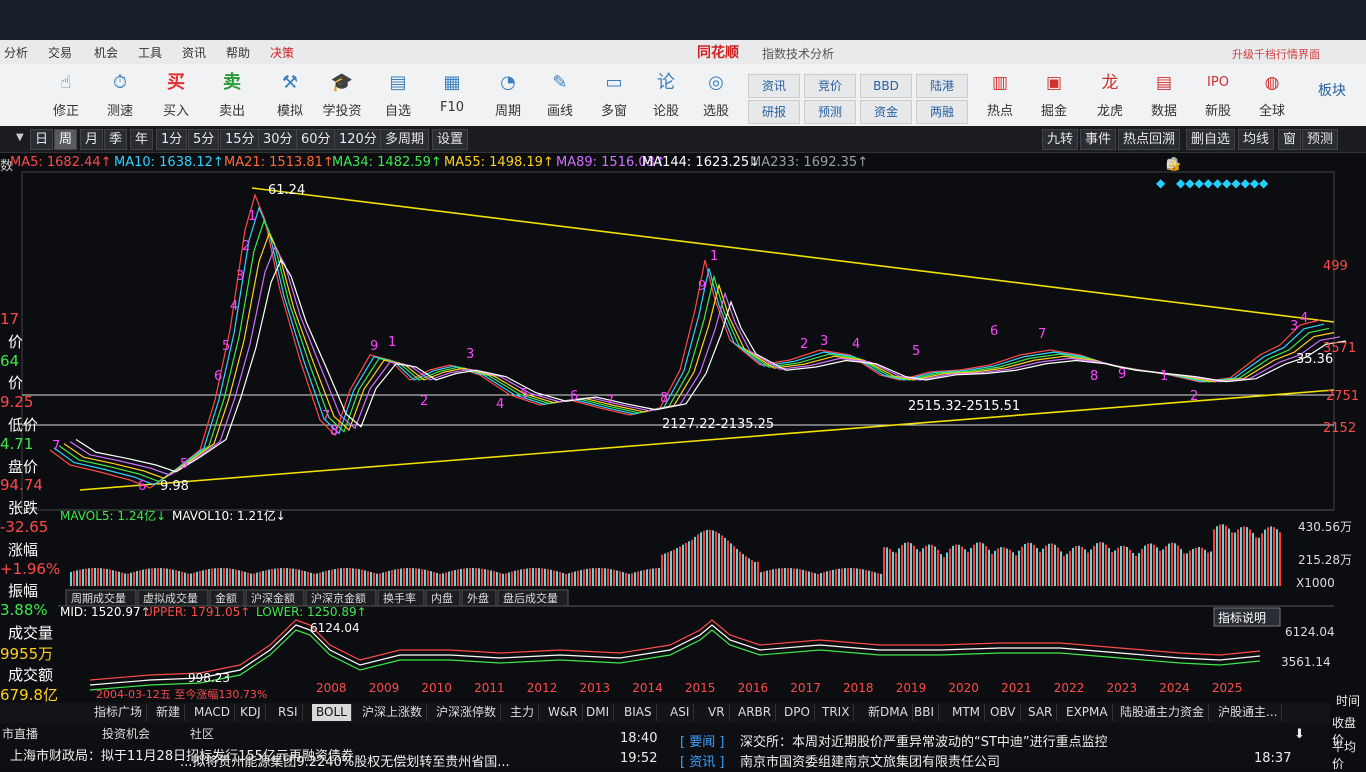  What do you see at coordinates (888, 712) in the screenshot?
I see `indicator-tab: 新DMA` at bounding box center [888, 712].